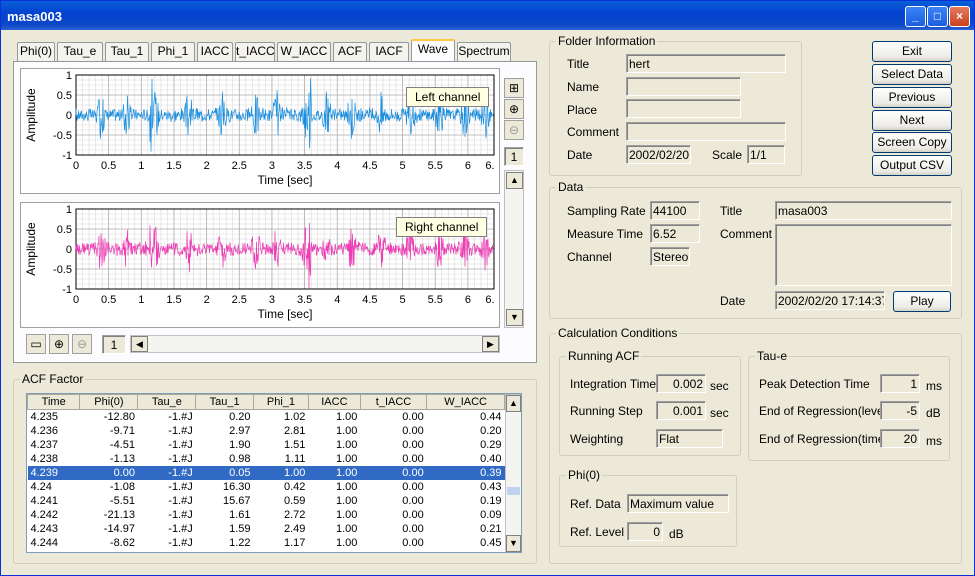 This screenshot has width=975, height=576. What do you see at coordinates (514, 156) in the screenshot?
I see `page-number-field: 1` at bounding box center [514, 156].